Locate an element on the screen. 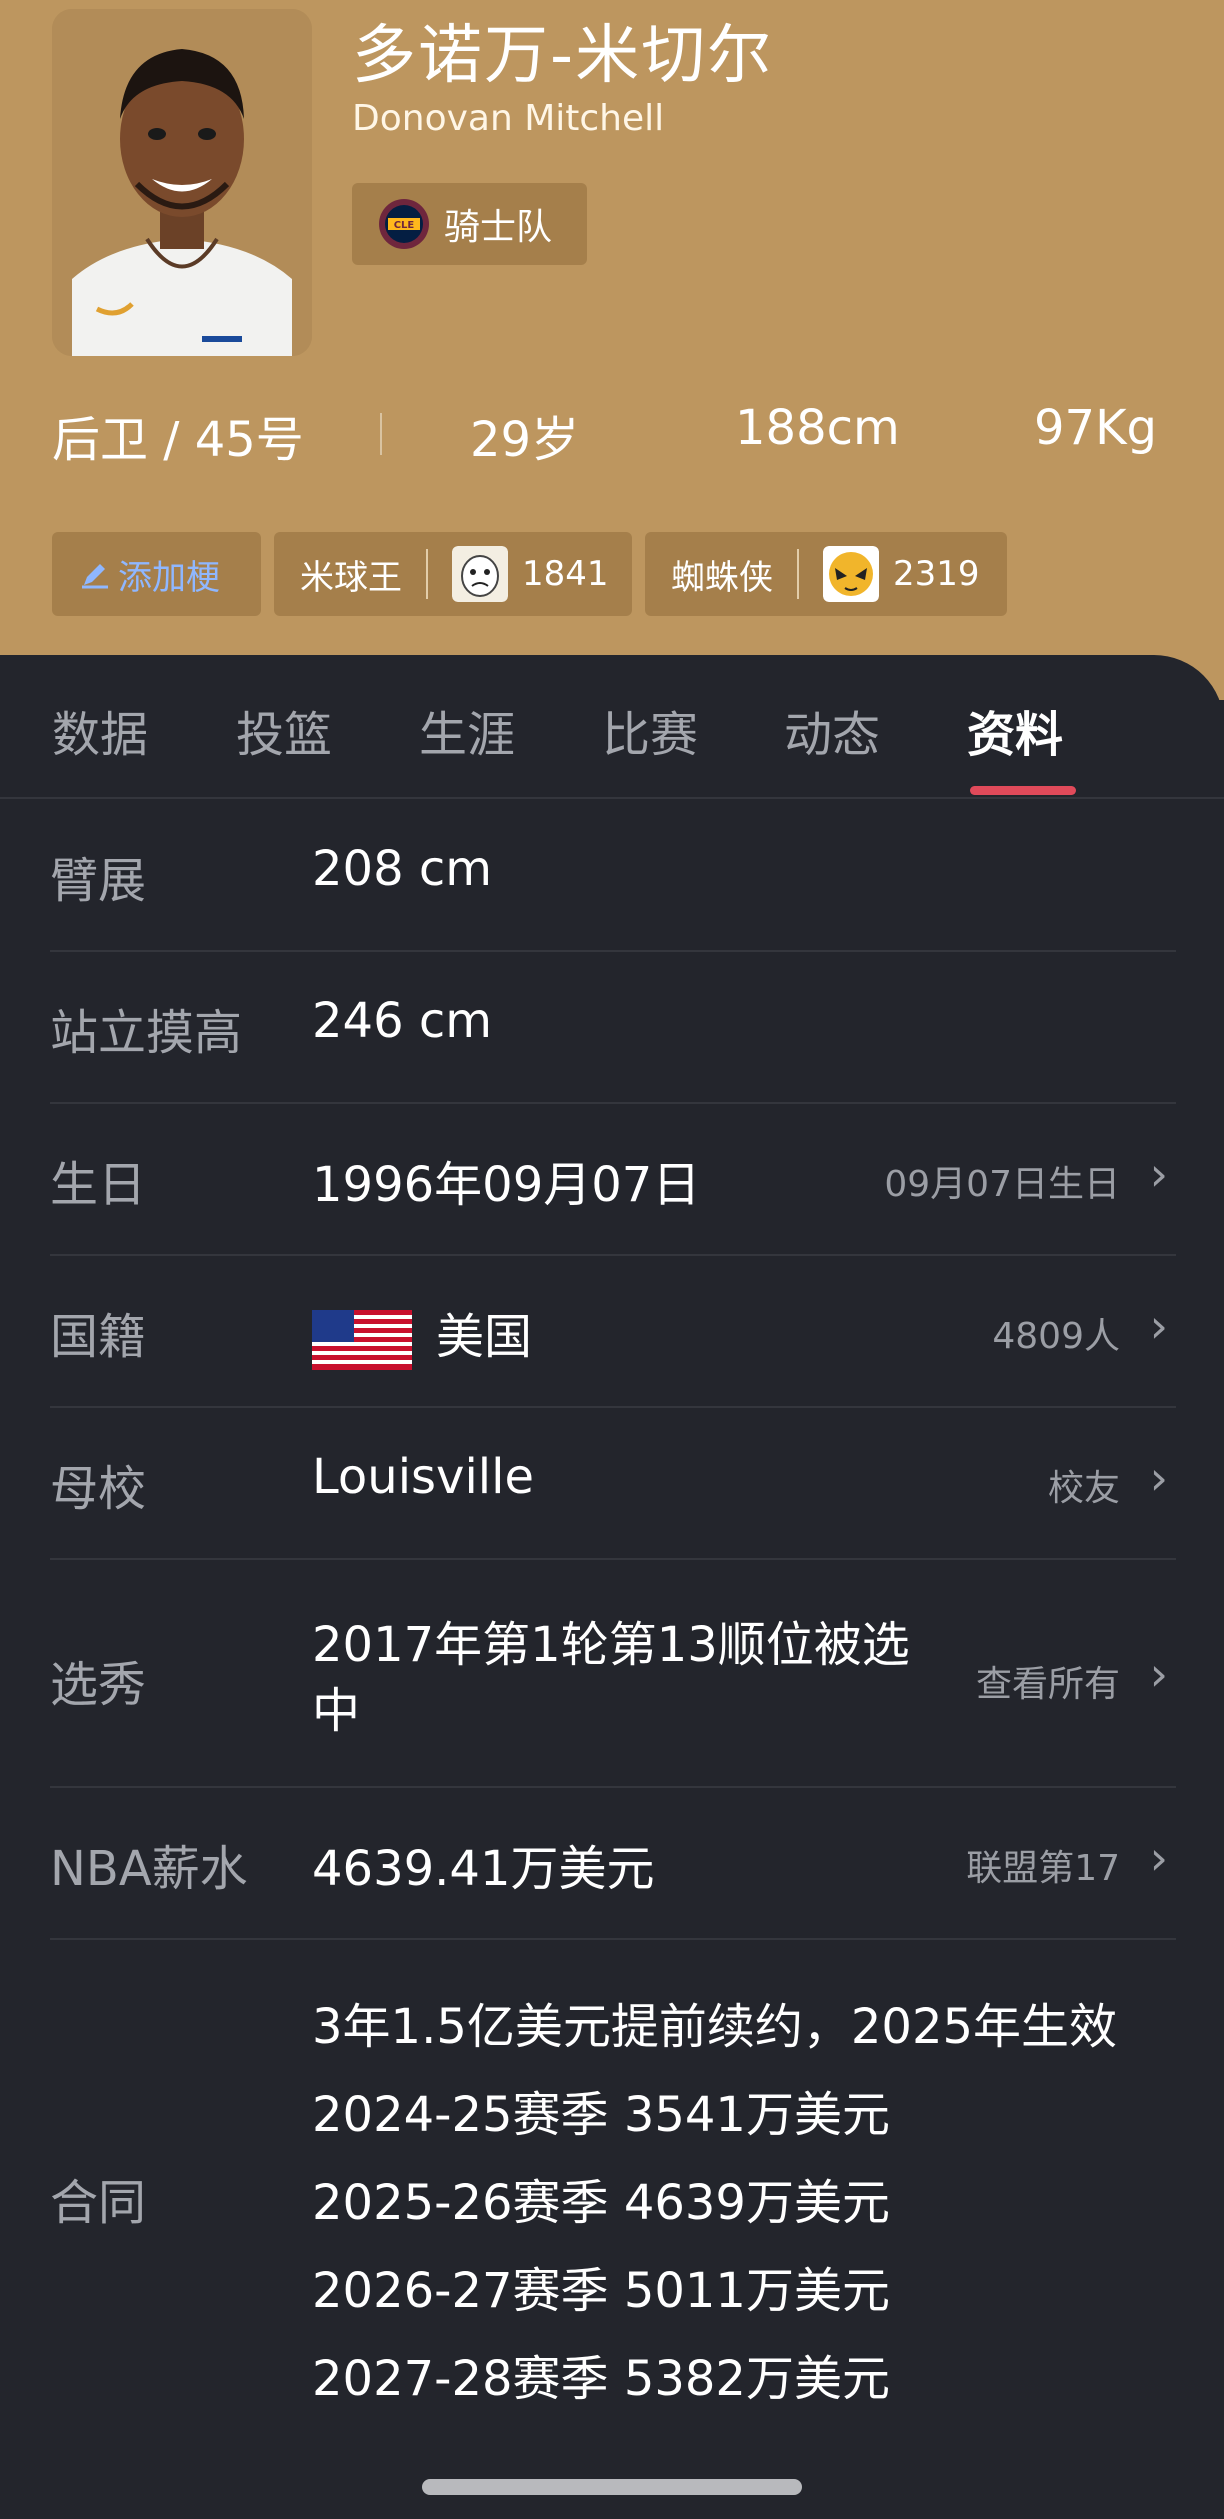 This screenshot has width=1224, height=2519. row-nationality: 国籍 美国 4809人 › is located at coordinates (613, 1331).